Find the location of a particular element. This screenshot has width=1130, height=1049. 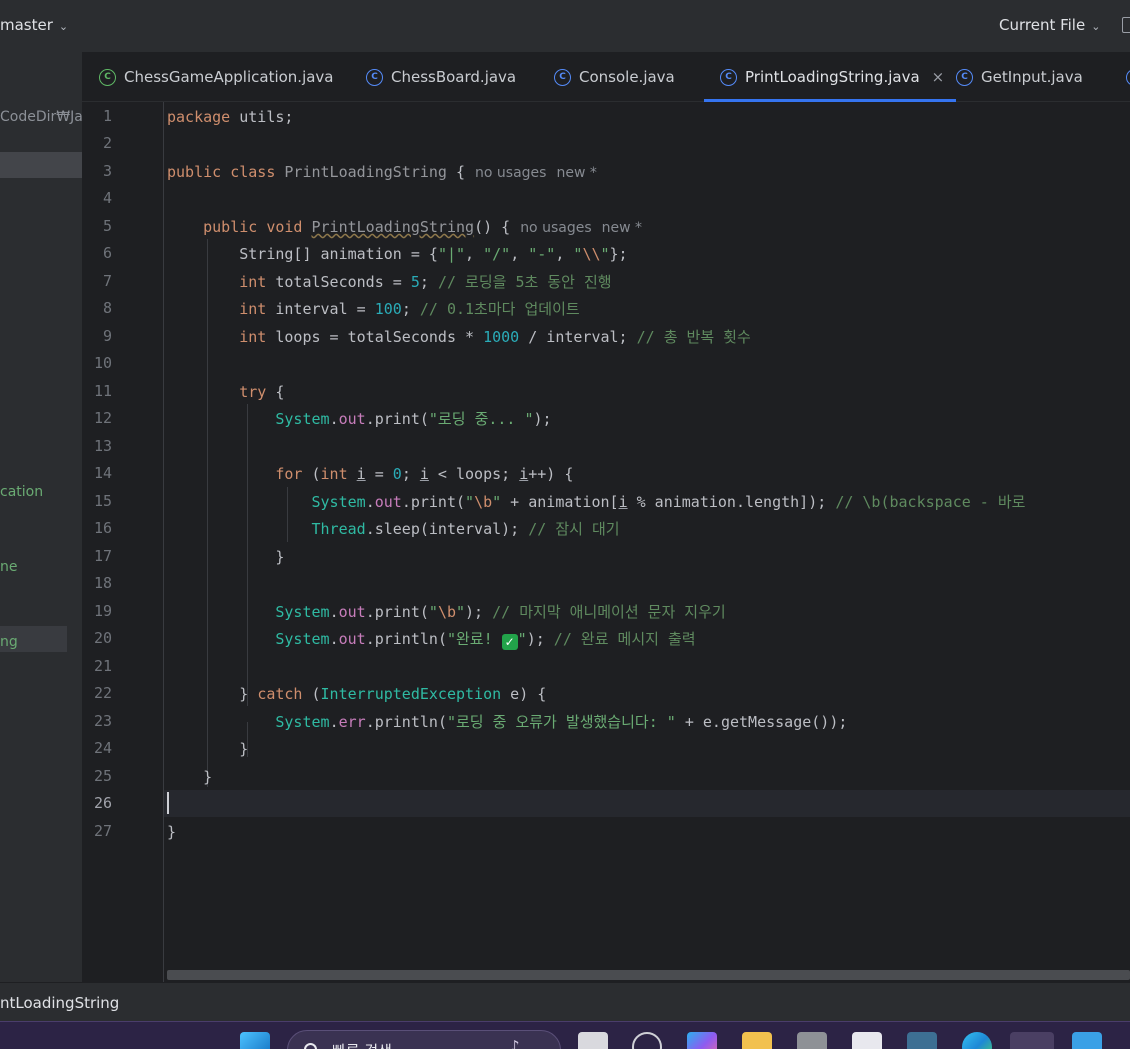

line-number: 6 is located at coordinates (107, 253).